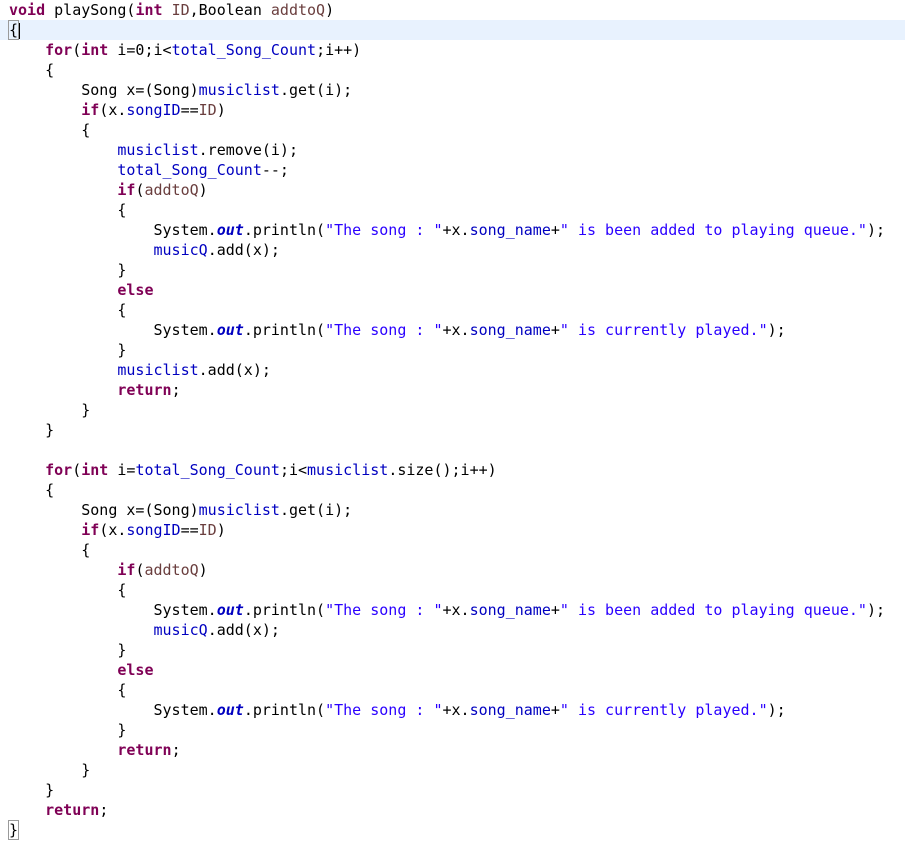  I want to click on code-token-plain: +, so click(555, 710).